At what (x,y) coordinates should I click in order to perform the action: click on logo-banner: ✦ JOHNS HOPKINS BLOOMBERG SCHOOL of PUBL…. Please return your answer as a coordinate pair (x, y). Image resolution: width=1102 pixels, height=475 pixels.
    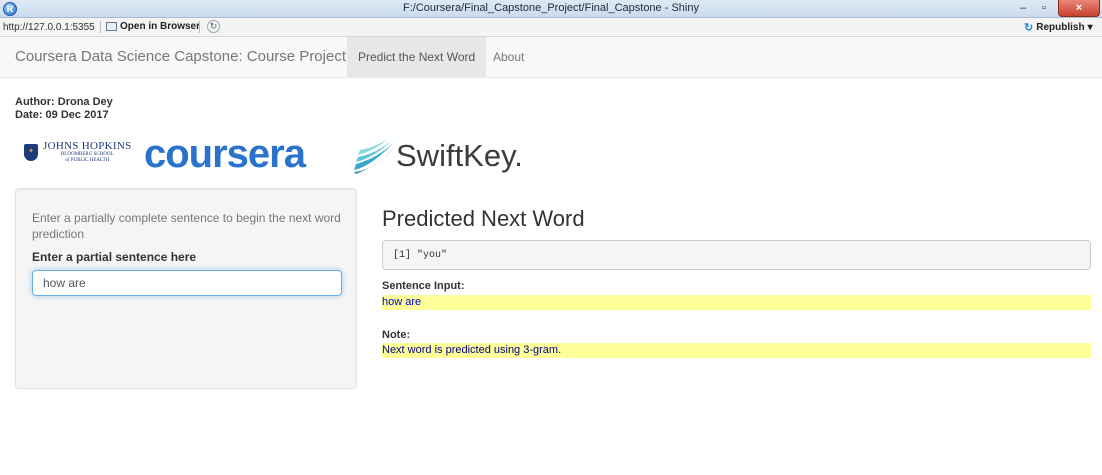
    Looking at the image, I should click on (284, 154).